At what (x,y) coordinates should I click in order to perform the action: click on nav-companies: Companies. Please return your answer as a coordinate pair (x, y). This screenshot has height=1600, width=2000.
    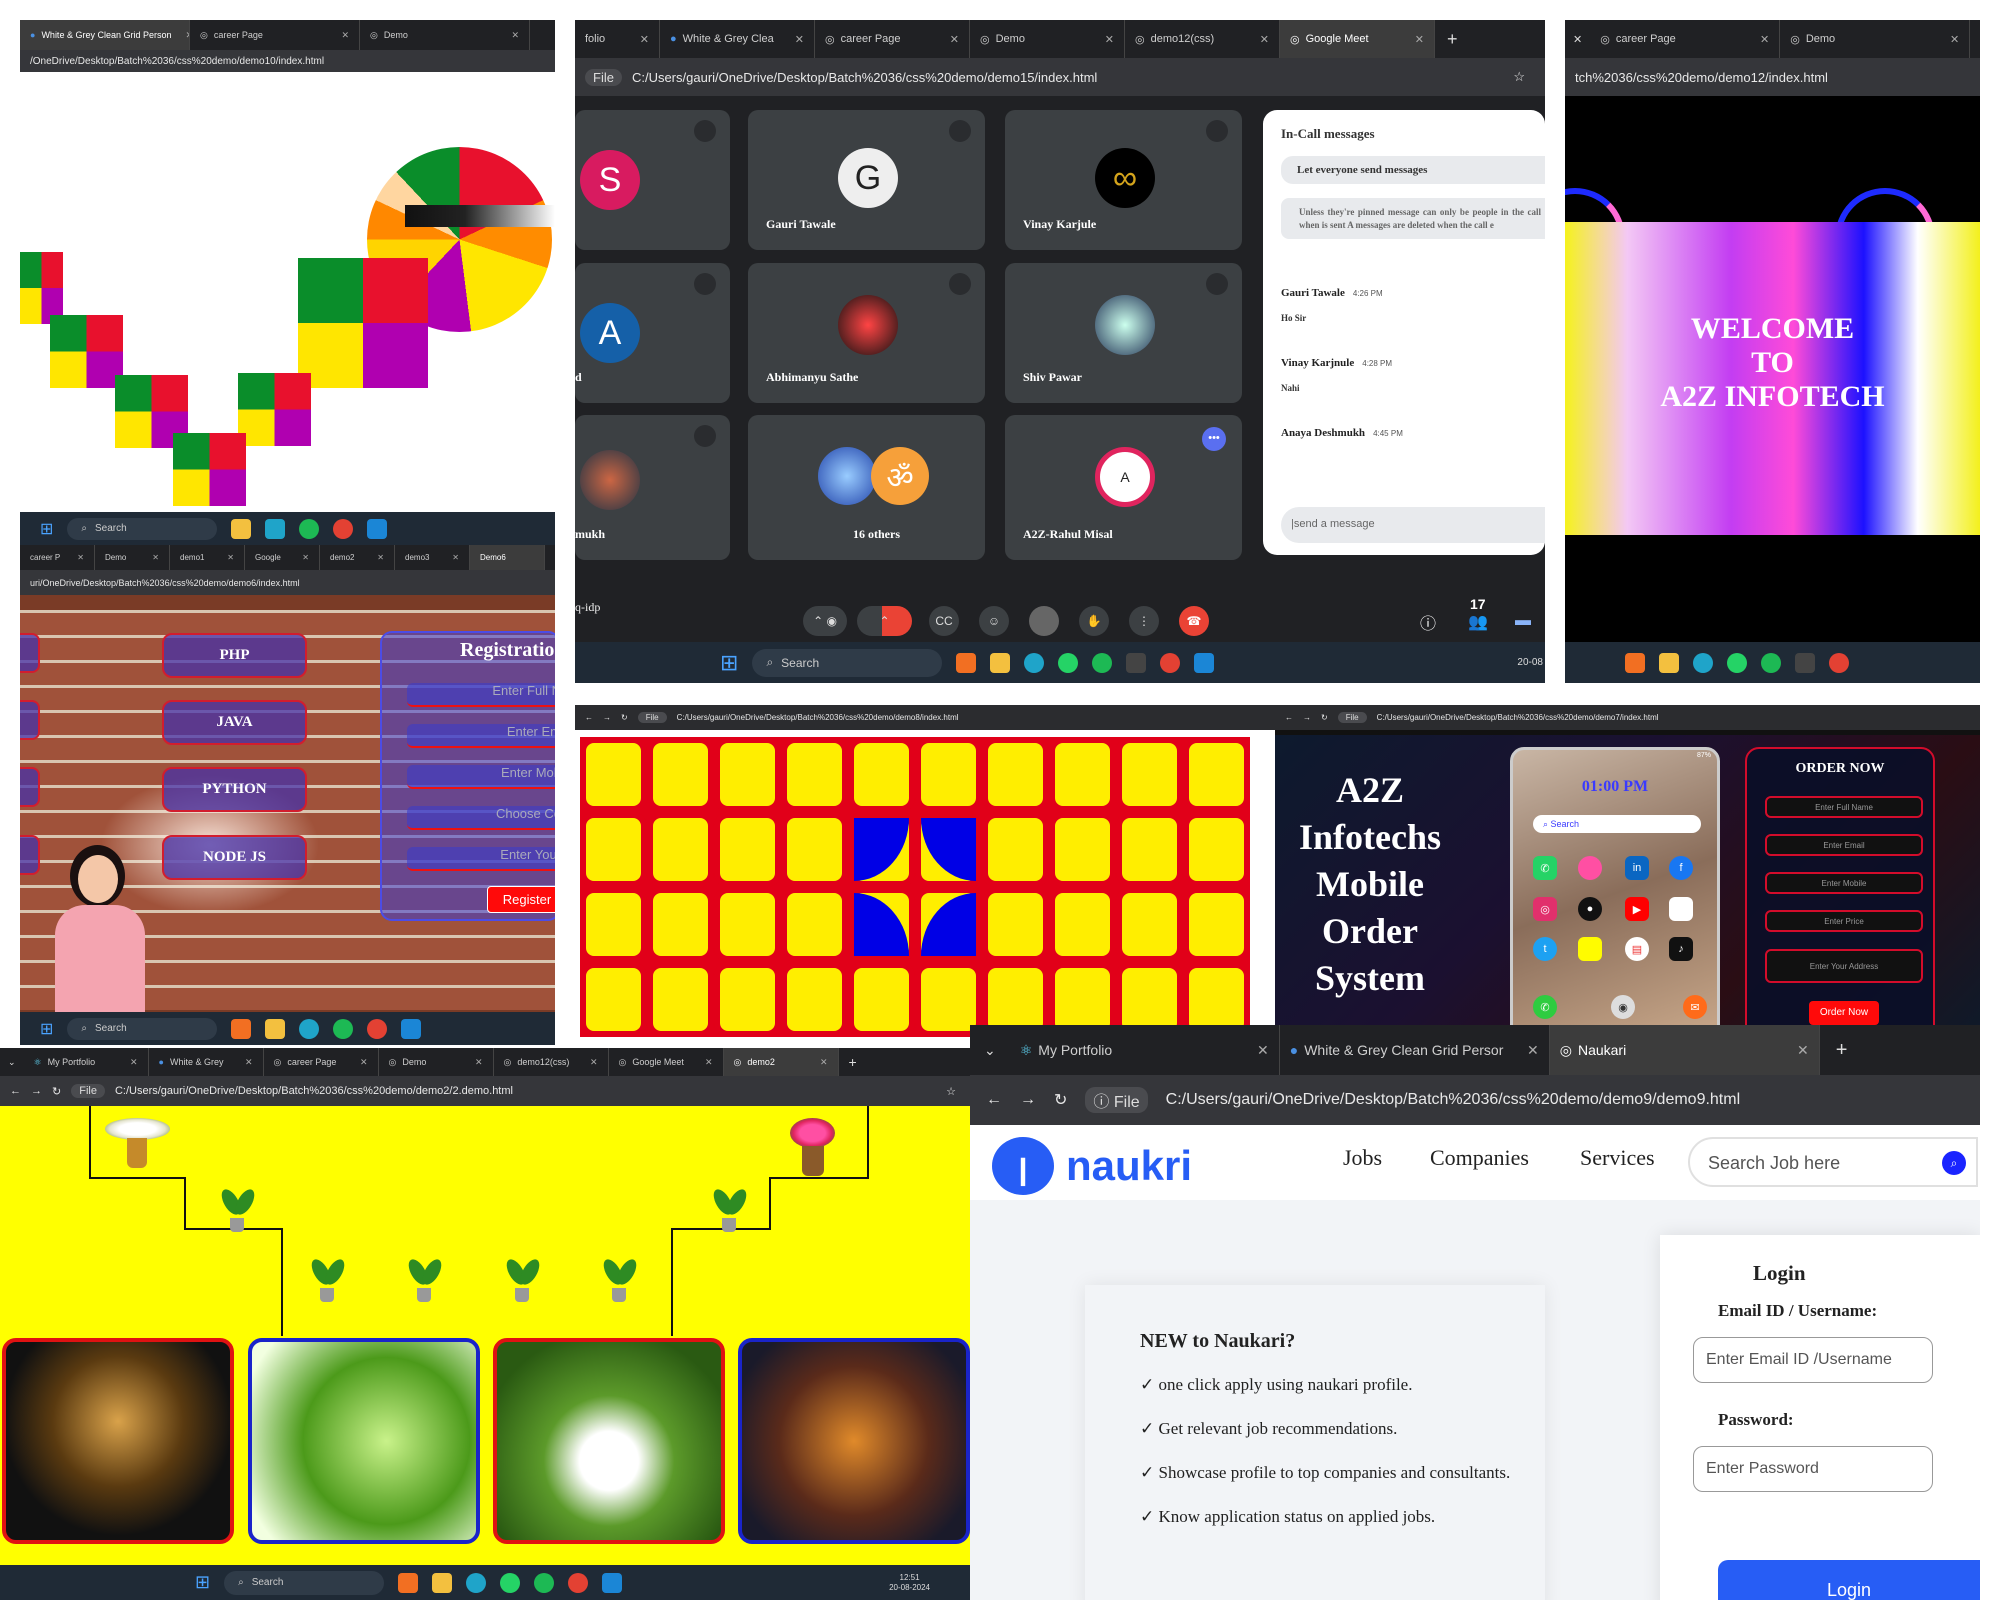
    Looking at the image, I should click on (1479, 1158).